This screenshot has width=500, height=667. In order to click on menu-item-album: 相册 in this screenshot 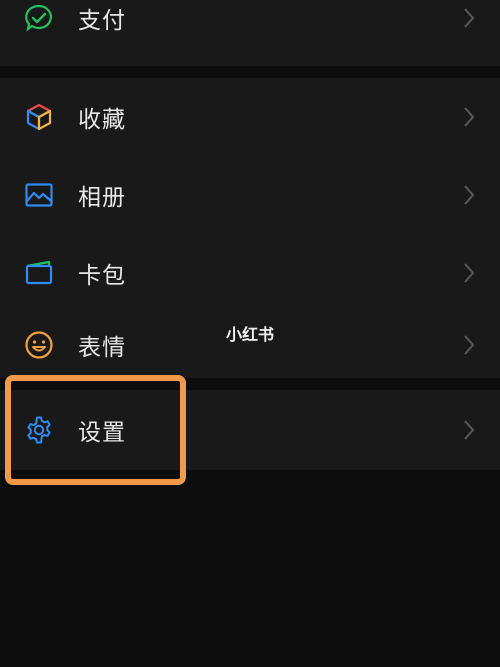, I will do `click(250, 195)`.